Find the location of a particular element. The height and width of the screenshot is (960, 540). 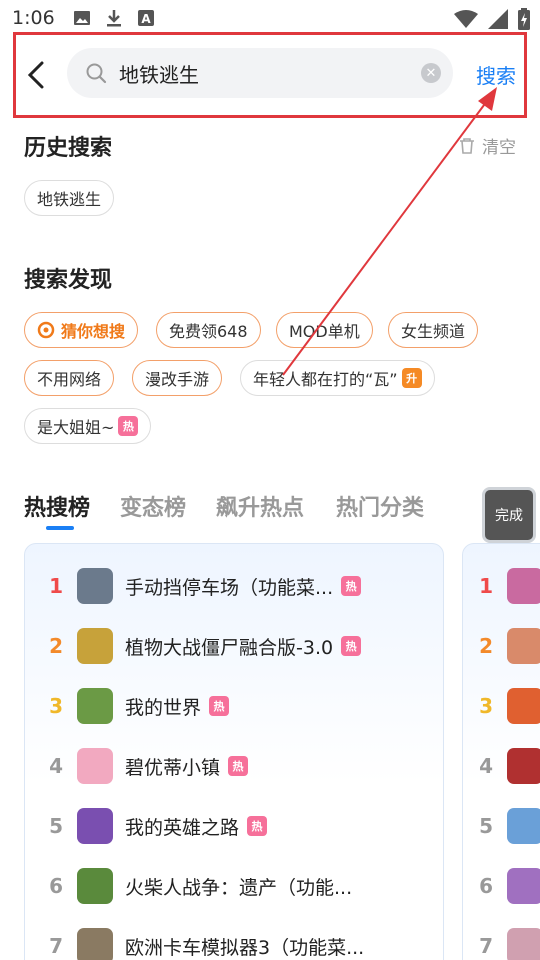

game-name: 我的英雄之路 is located at coordinates (182, 827).